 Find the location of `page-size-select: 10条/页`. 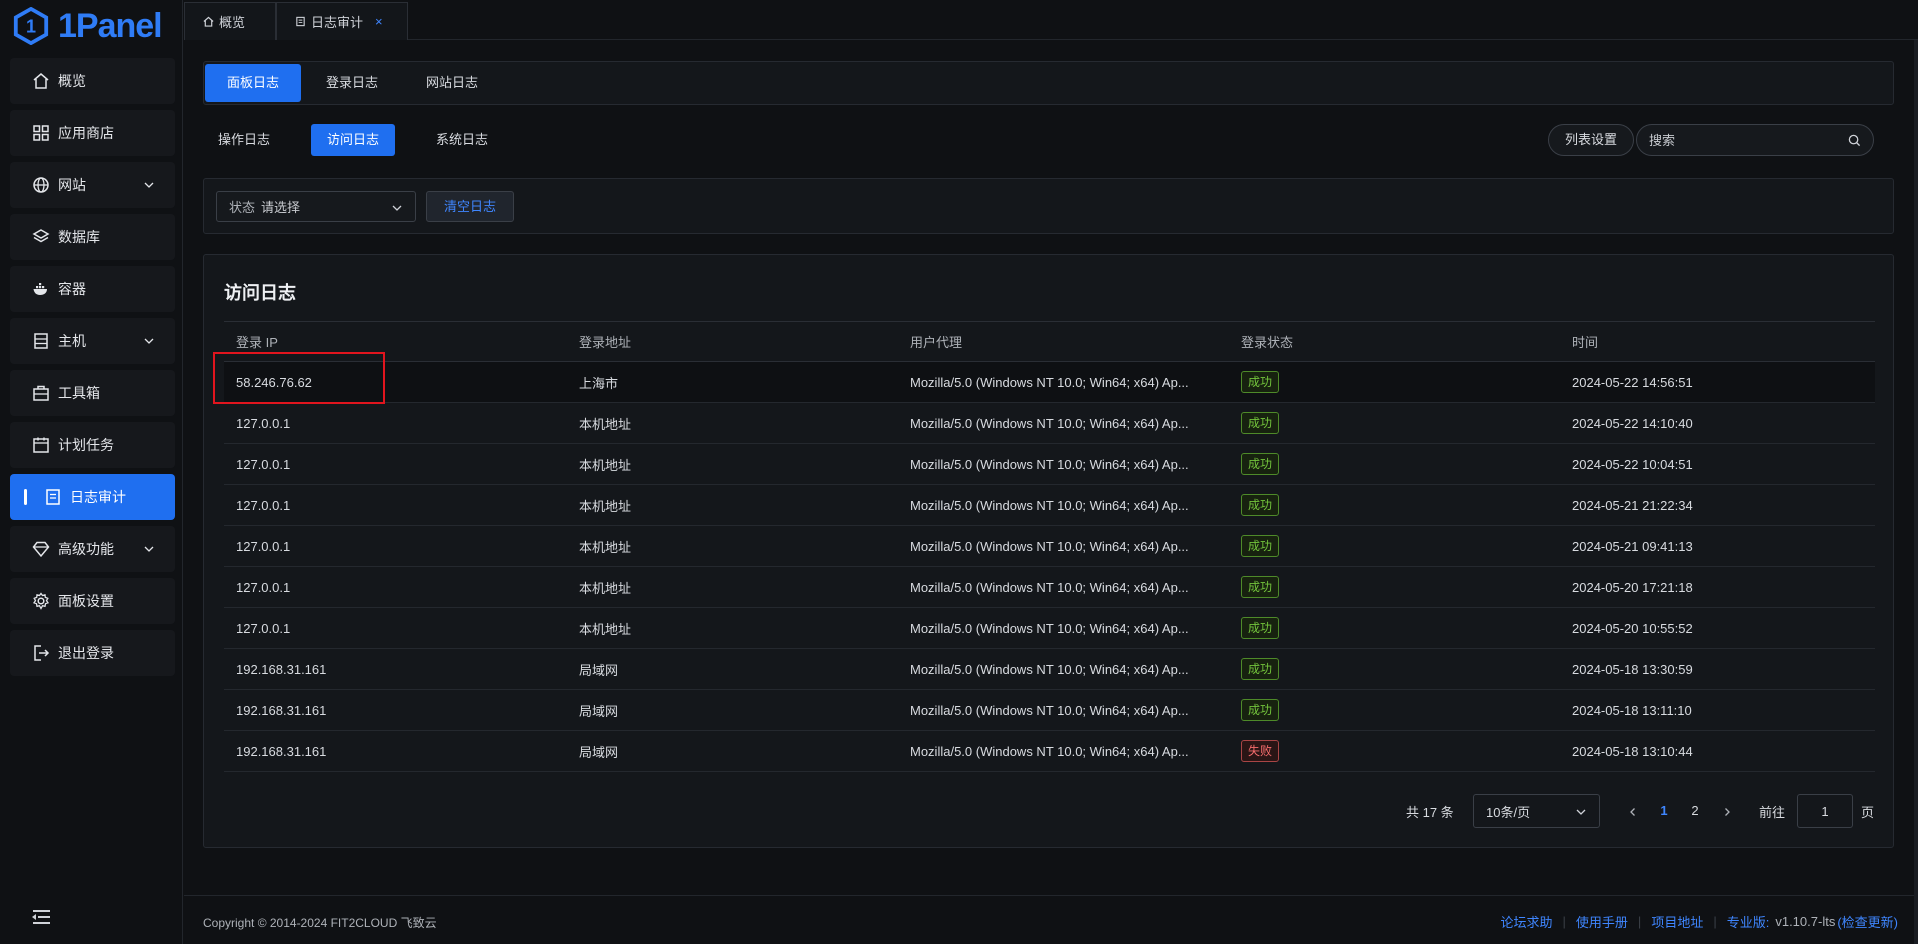

page-size-select: 10条/页 is located at coordinates (1536, 811).